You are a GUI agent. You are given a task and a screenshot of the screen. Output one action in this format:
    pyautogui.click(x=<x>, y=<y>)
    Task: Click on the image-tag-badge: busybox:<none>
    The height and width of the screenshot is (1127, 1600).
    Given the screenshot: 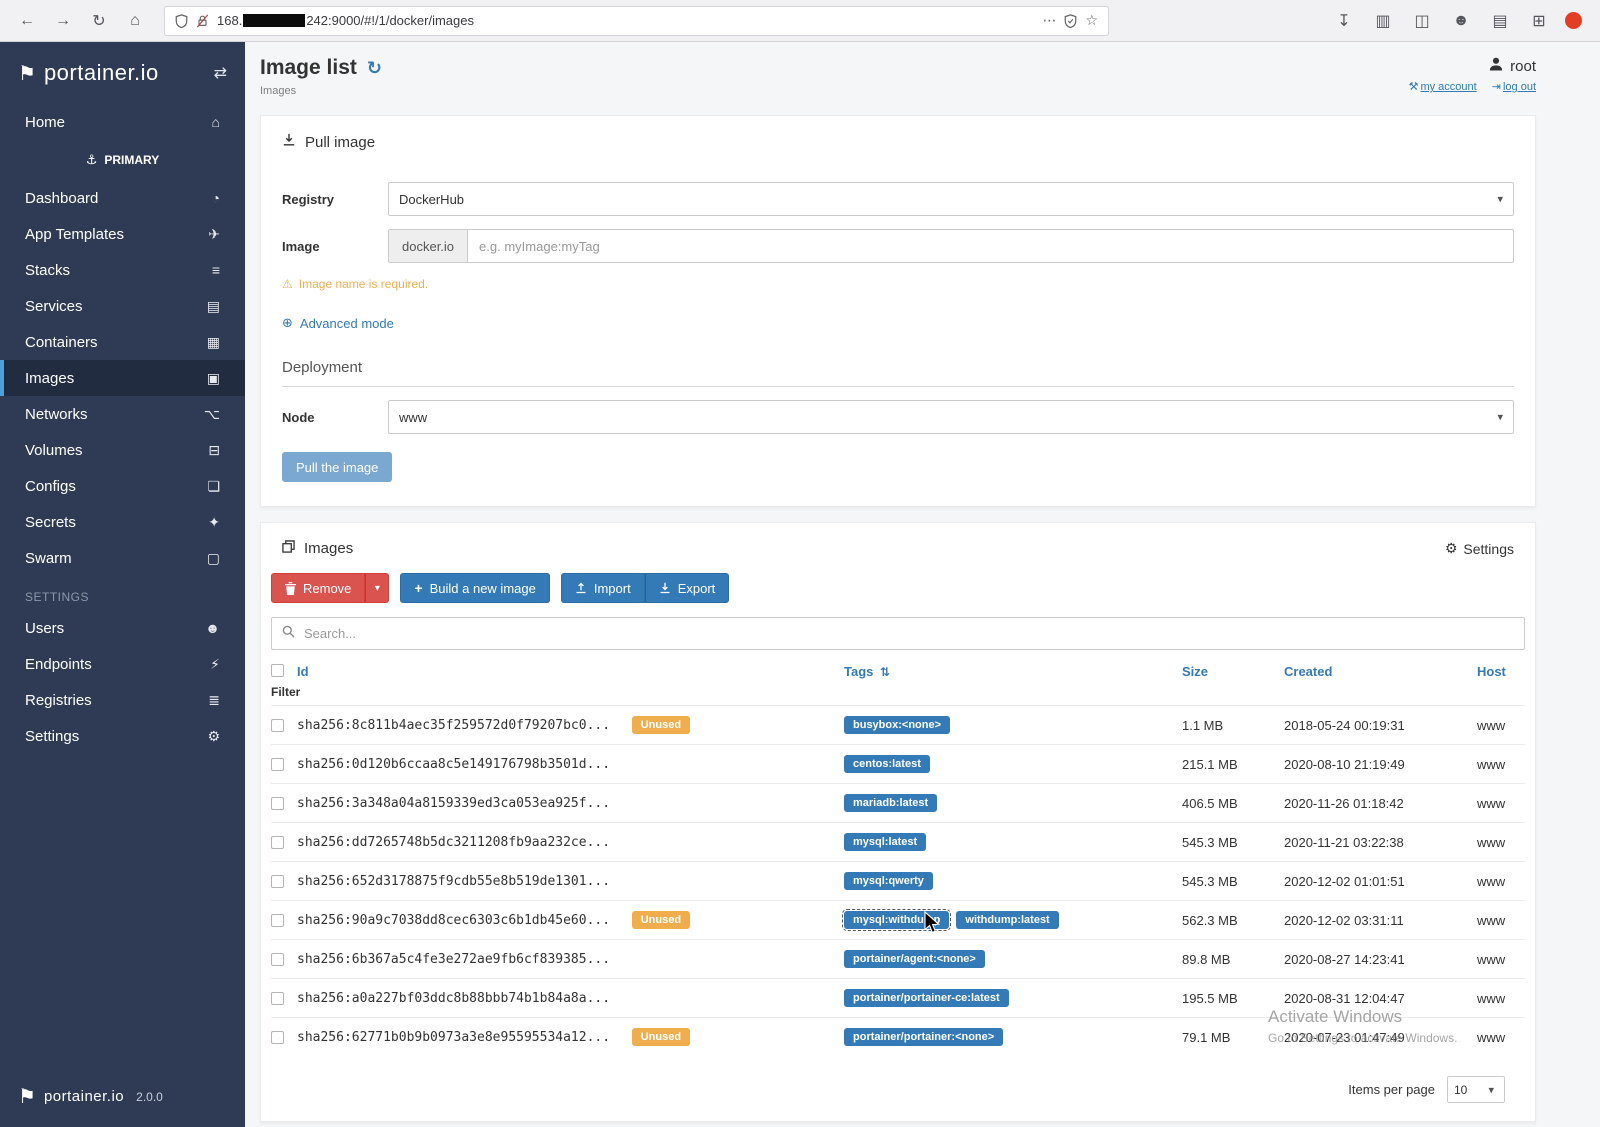 What is the action you would take?
    pyautogui.click(x=897, y=725)
    